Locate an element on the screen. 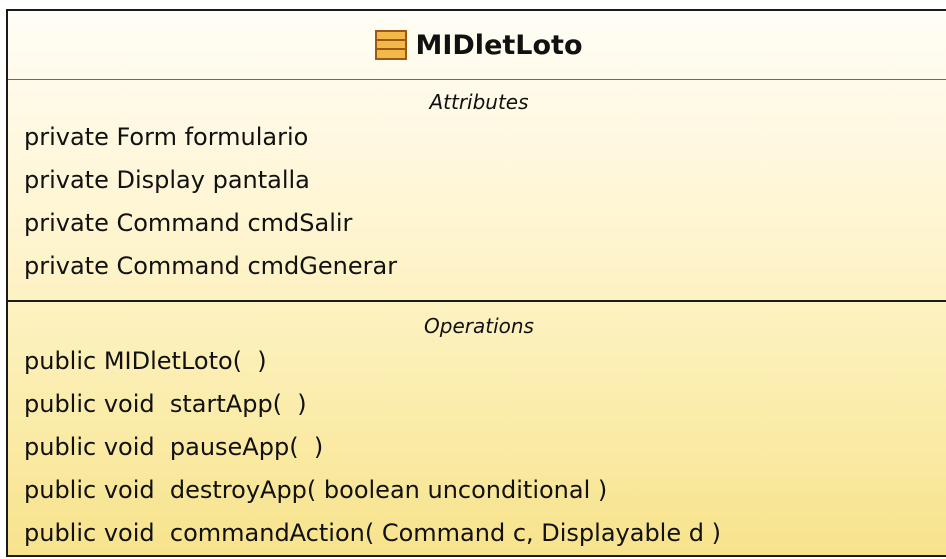  operation-item: public void startApp( ) is located at coordinates (165, 404).